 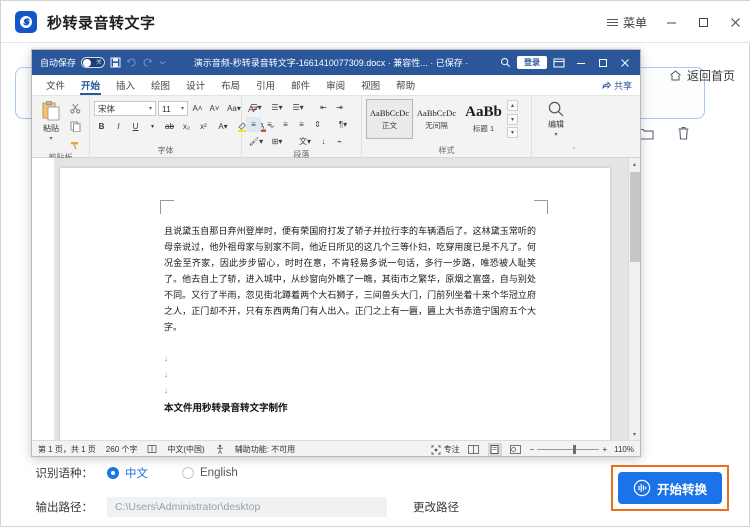 What do you see at coordinates (474, 449) in the screenshot?
I see `read-mode-icon` at bounding box center [474, 449].